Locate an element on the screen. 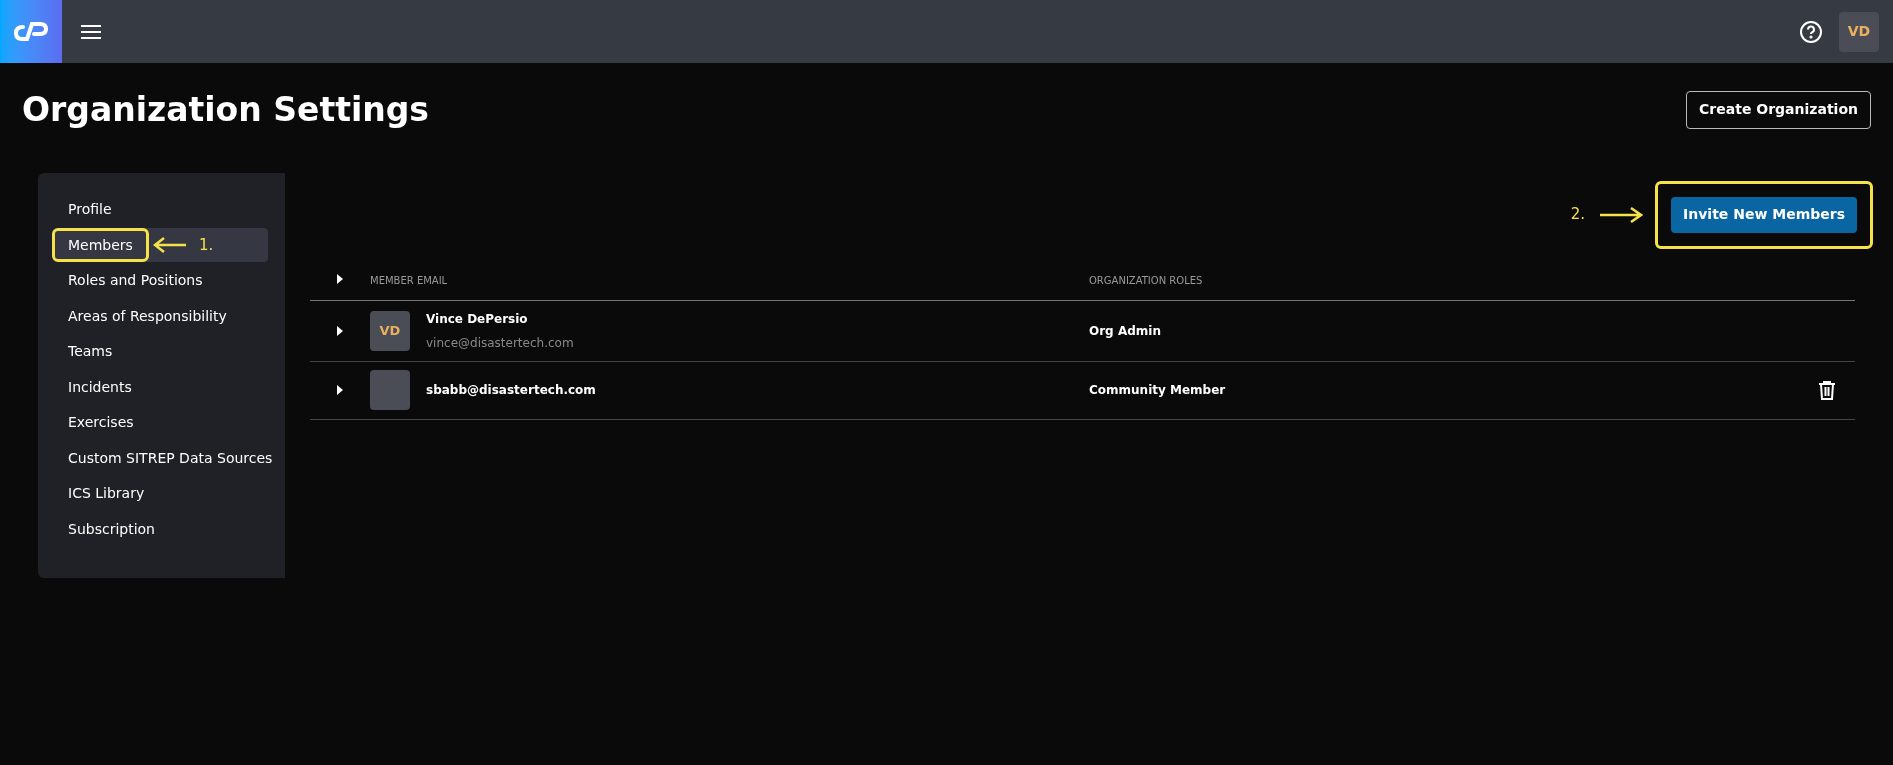 The width and height of the screenshot is (1893, 765). app-logo is located at coordinates (31, 31).